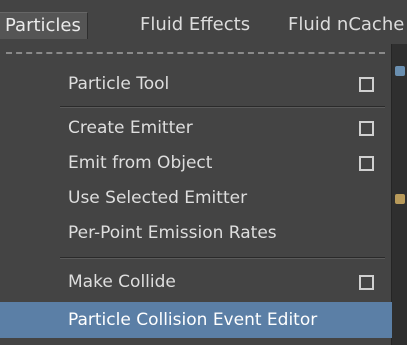  Describe the element at coordinates (344, 25) in the screenshot. I see `menu-fluid-ncache: Fluid nCache` at that location.